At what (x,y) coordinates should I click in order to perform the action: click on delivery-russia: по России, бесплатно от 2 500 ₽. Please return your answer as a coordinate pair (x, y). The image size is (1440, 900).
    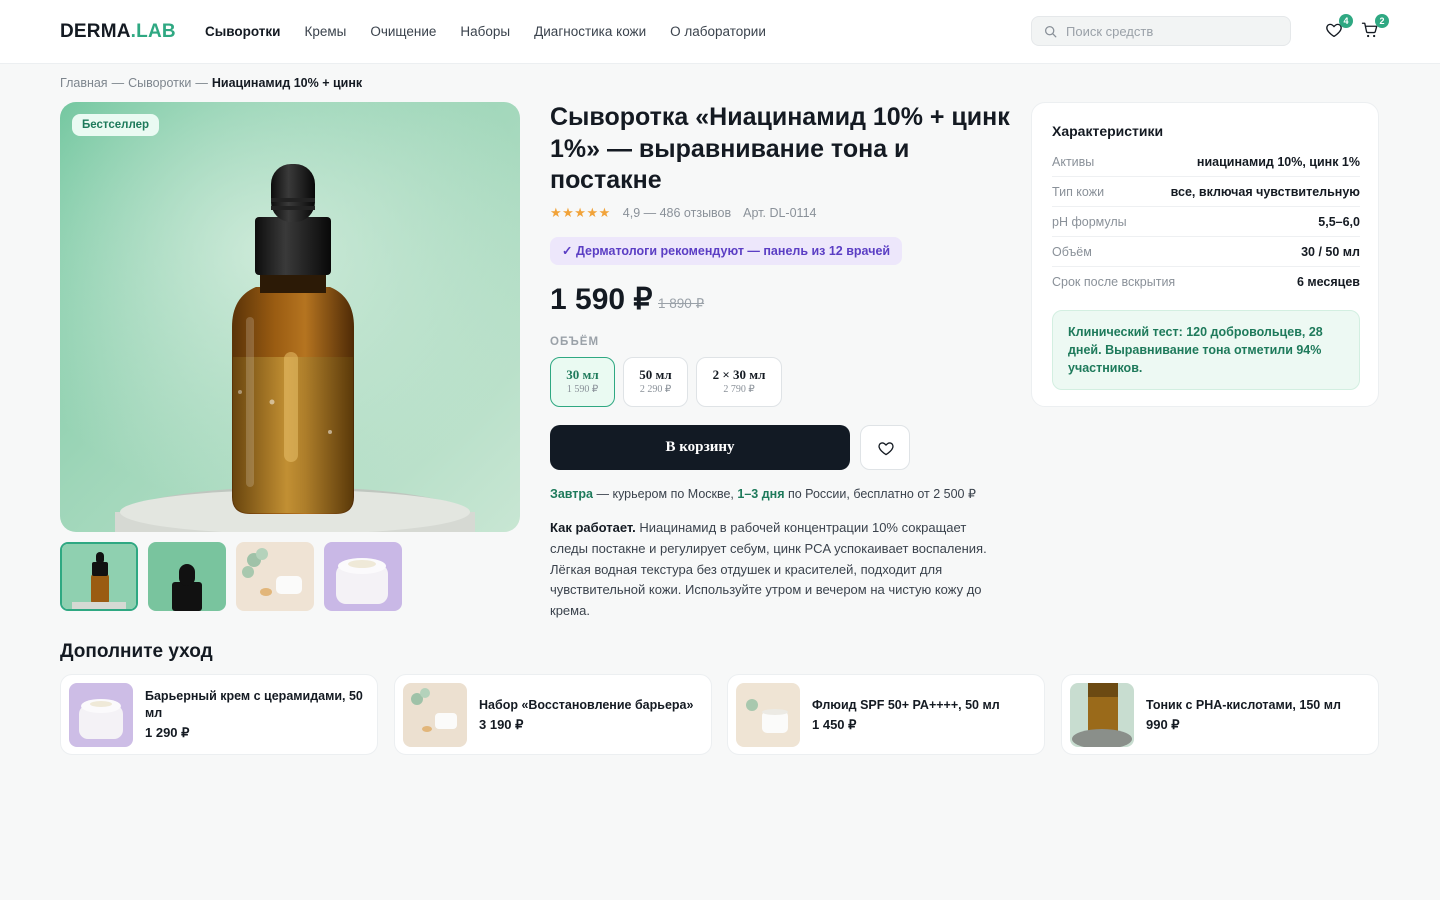
    Looking at the image, I should click on (880, 494).